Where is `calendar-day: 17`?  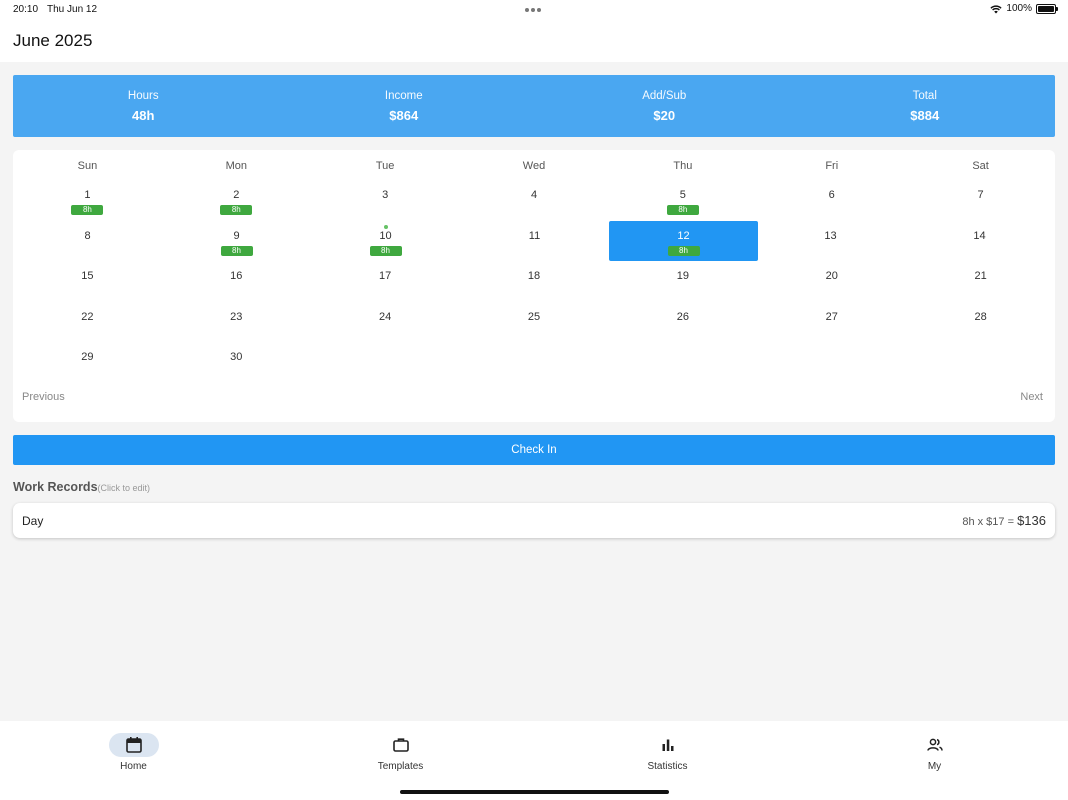
calendar-day: 17 is located at coordinates (385, 281).